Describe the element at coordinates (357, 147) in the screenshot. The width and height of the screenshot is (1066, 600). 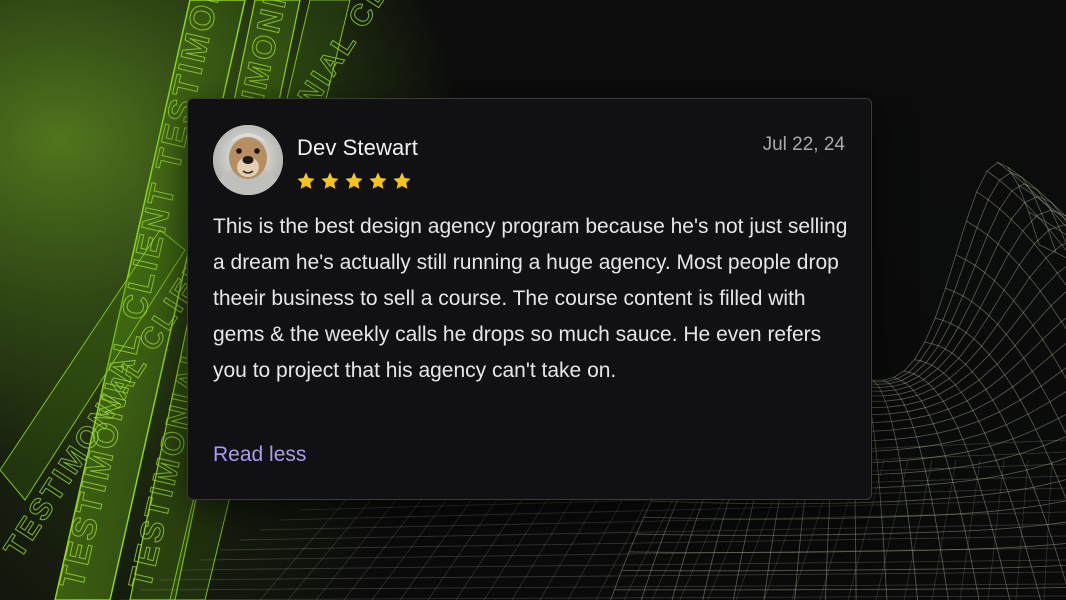
I see `reviewer-name: Dev Stewart` at that location.